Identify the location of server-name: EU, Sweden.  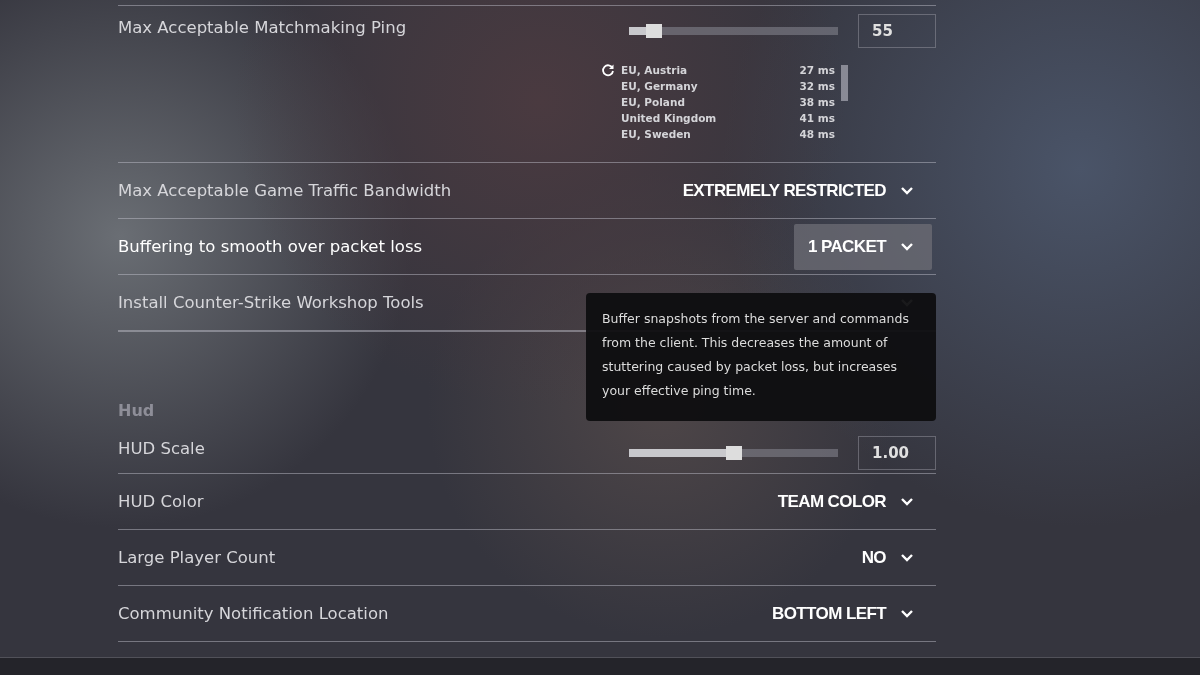
(656, 134).